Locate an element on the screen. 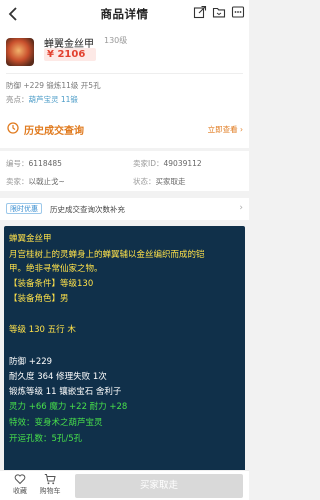  seller-id-value: 49039112 is located at coordinates (182, 163).